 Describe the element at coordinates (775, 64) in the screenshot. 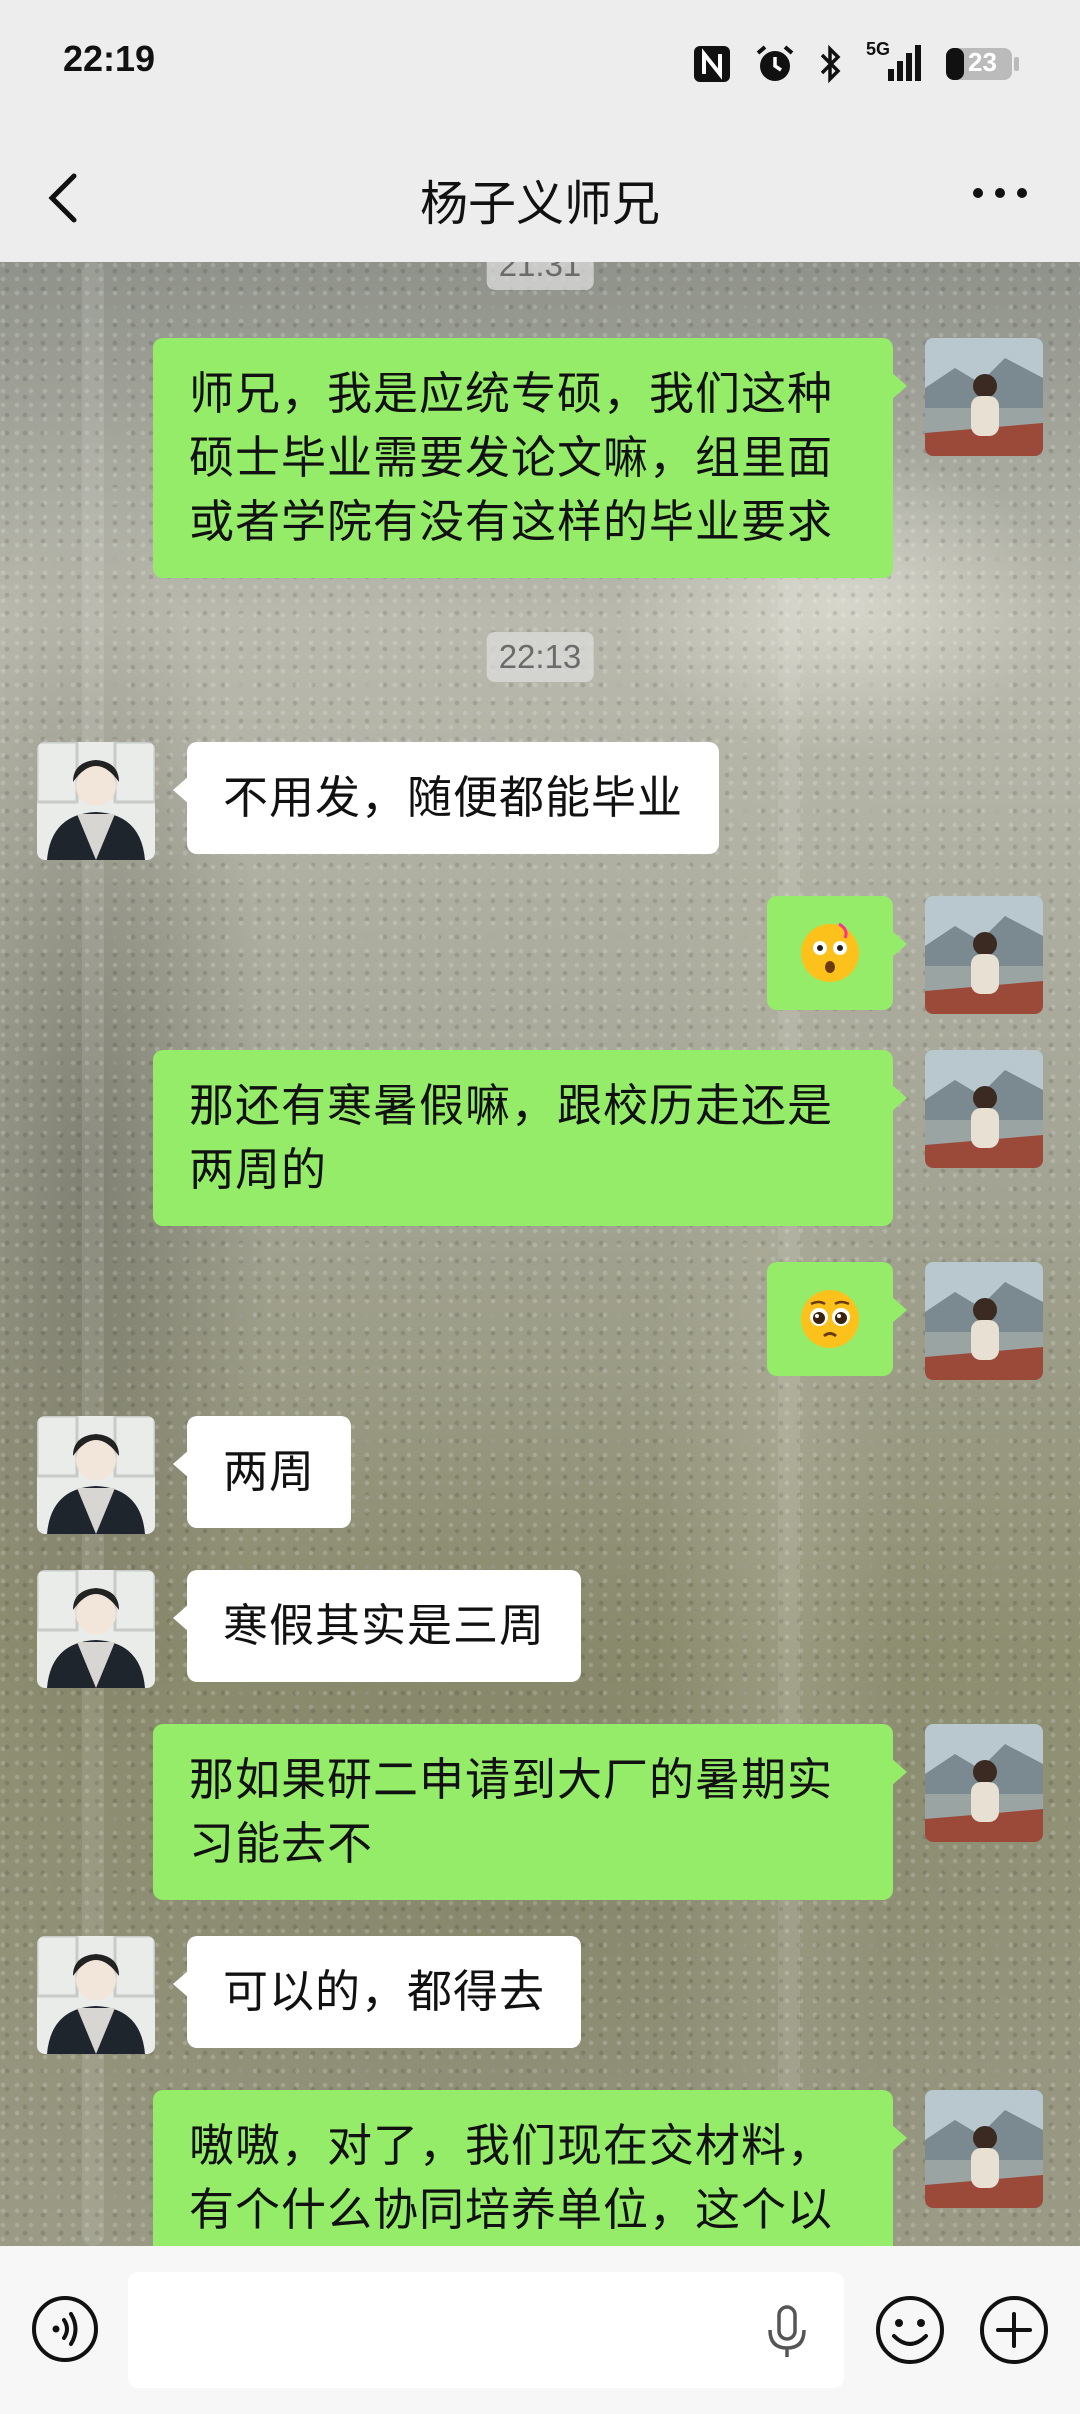

I see `alarm-icon` at that location.